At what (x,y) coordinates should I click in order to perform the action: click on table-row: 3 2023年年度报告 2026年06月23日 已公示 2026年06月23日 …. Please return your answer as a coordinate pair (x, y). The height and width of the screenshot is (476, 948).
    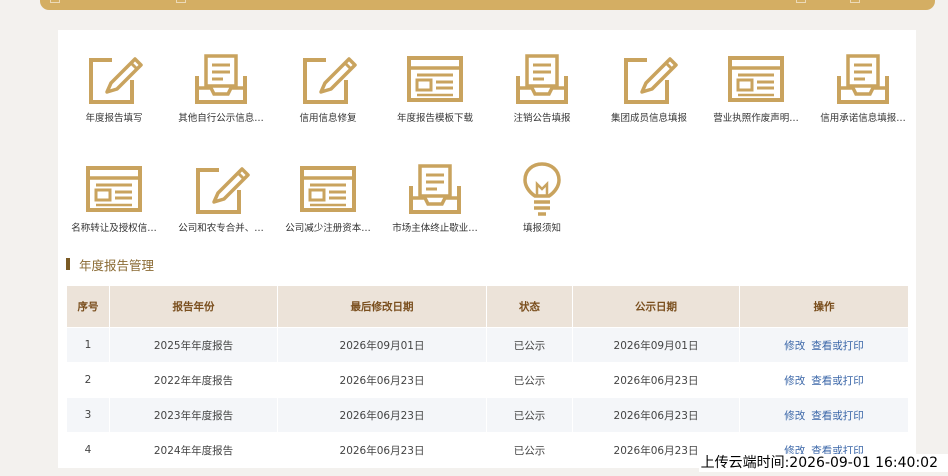
    Looking at the image, I should click on (487, 415).